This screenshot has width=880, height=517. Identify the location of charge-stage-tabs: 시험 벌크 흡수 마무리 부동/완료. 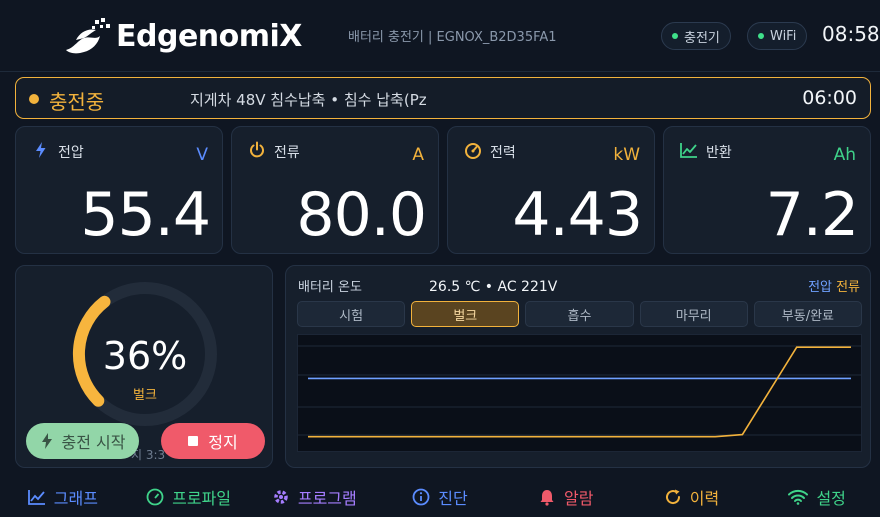
(580, 314).